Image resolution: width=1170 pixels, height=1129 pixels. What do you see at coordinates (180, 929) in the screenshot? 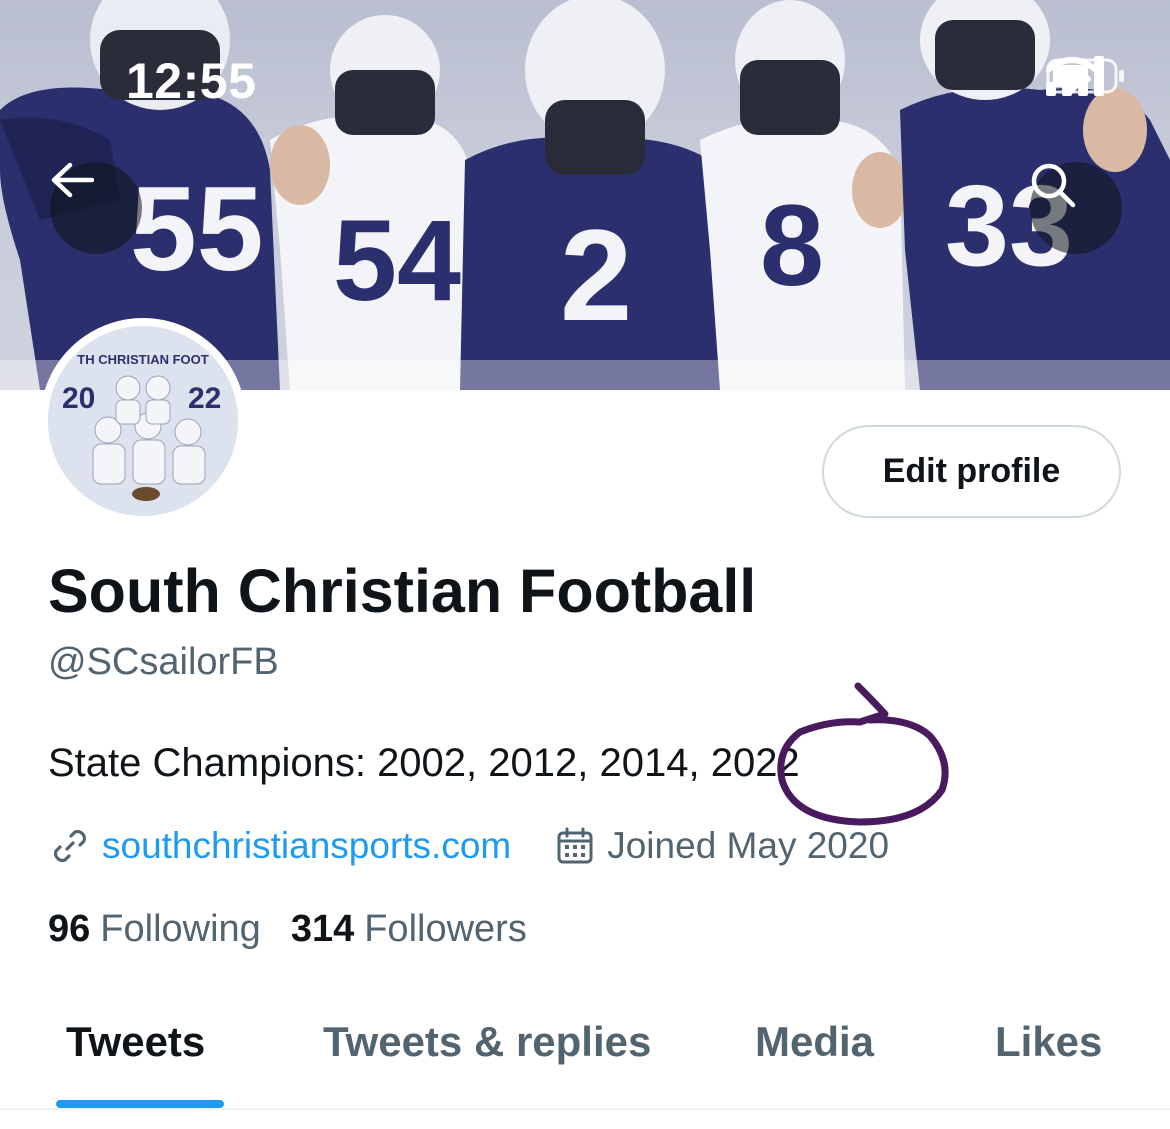
I see `following-label: Following` at bounding box center [180, 929].